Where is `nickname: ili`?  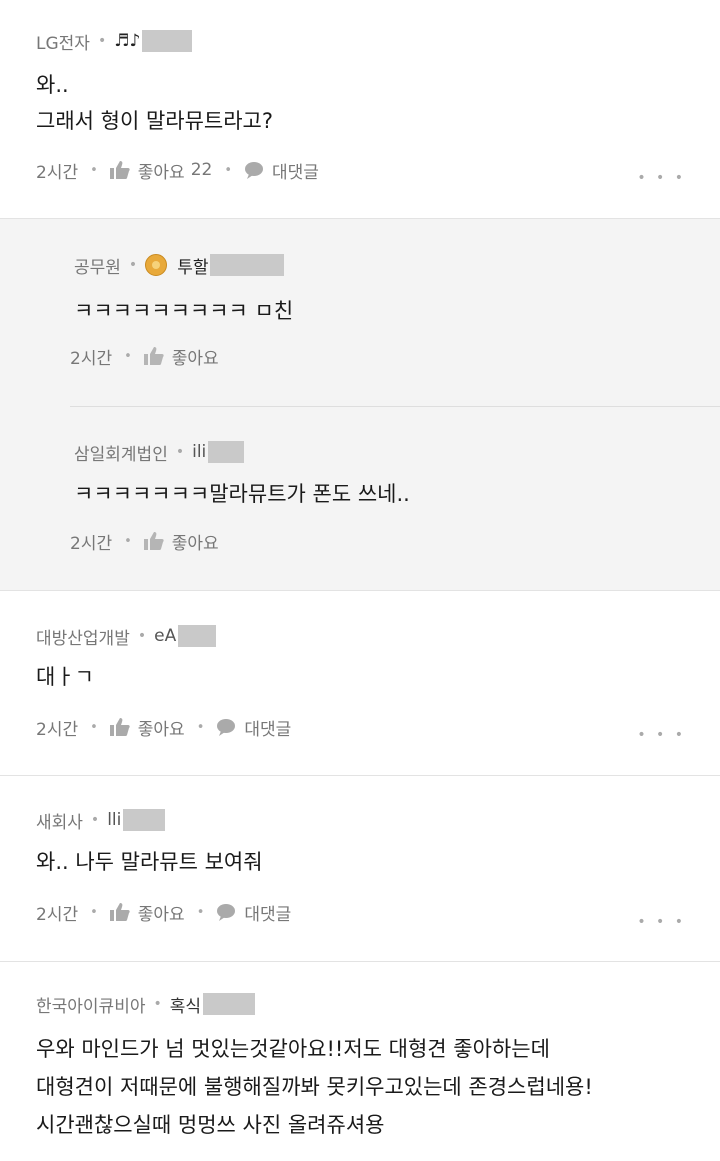
nickname: ili is located at coordinates (199, 452).